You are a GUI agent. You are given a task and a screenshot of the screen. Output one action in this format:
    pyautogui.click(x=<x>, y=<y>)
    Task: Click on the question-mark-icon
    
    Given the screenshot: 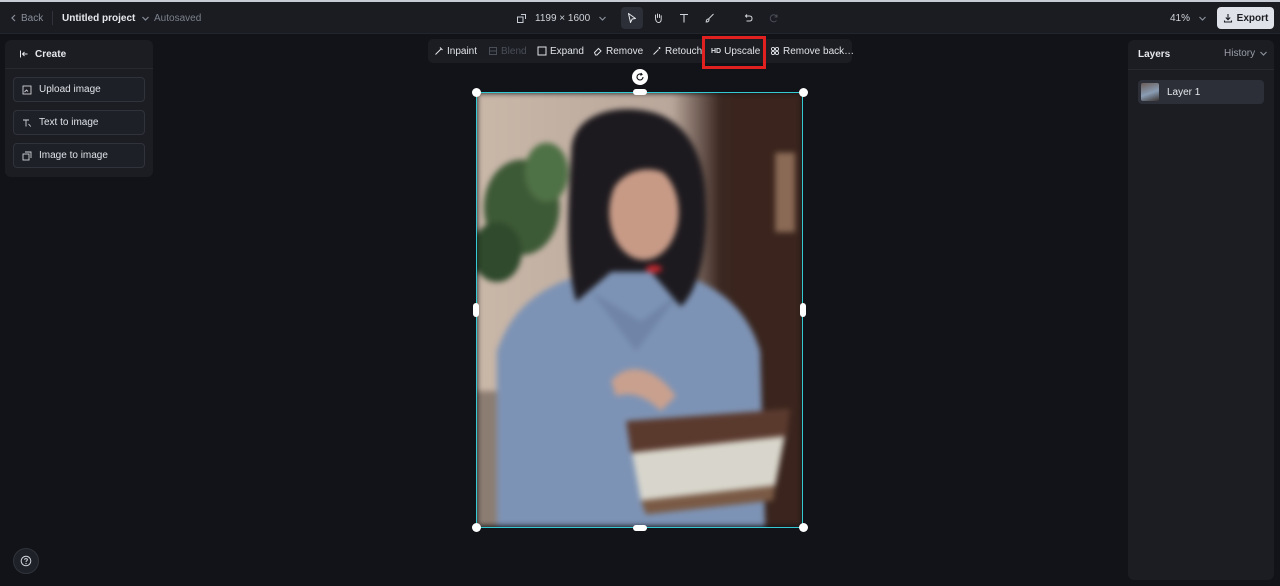 What is the action you would take?
    pyautogui.click(x=26, y=561)
    